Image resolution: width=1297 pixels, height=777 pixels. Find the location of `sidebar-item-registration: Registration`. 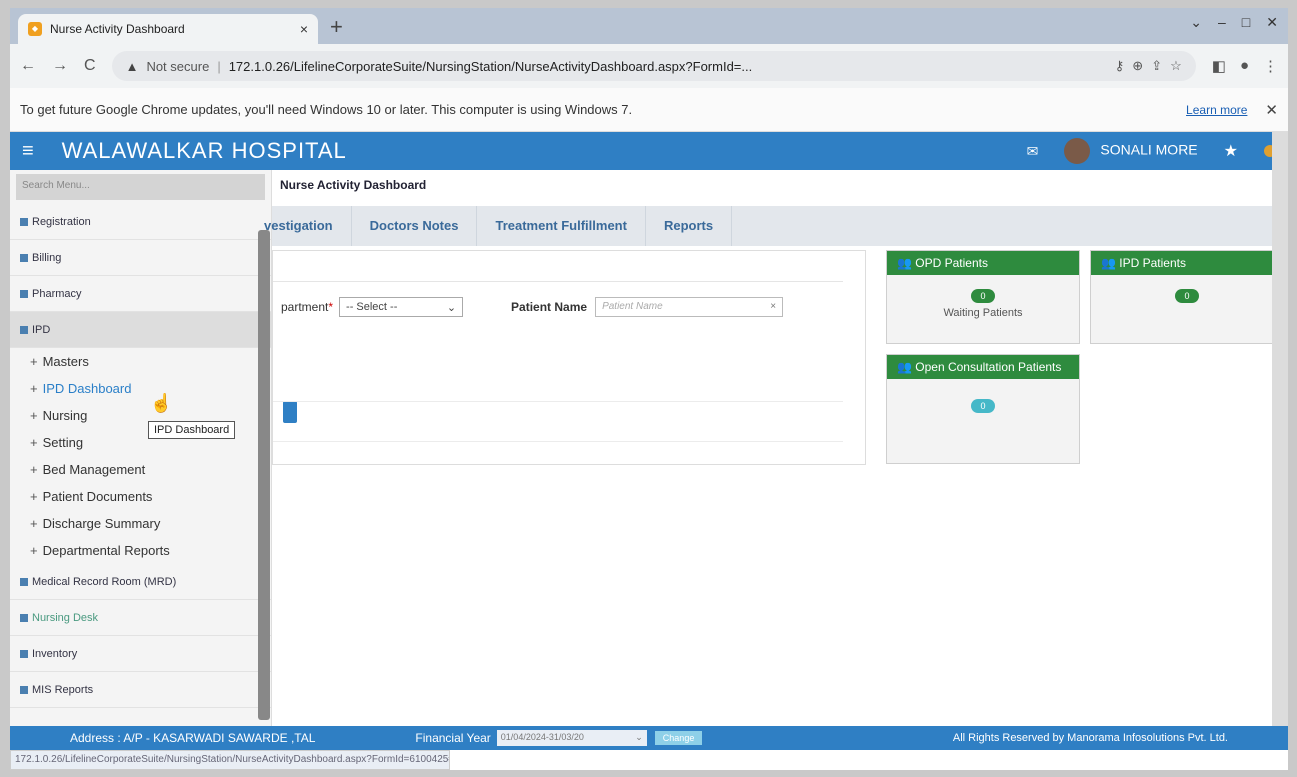

sidebar-item-registration: Registration is located at coordinates (140, 222).